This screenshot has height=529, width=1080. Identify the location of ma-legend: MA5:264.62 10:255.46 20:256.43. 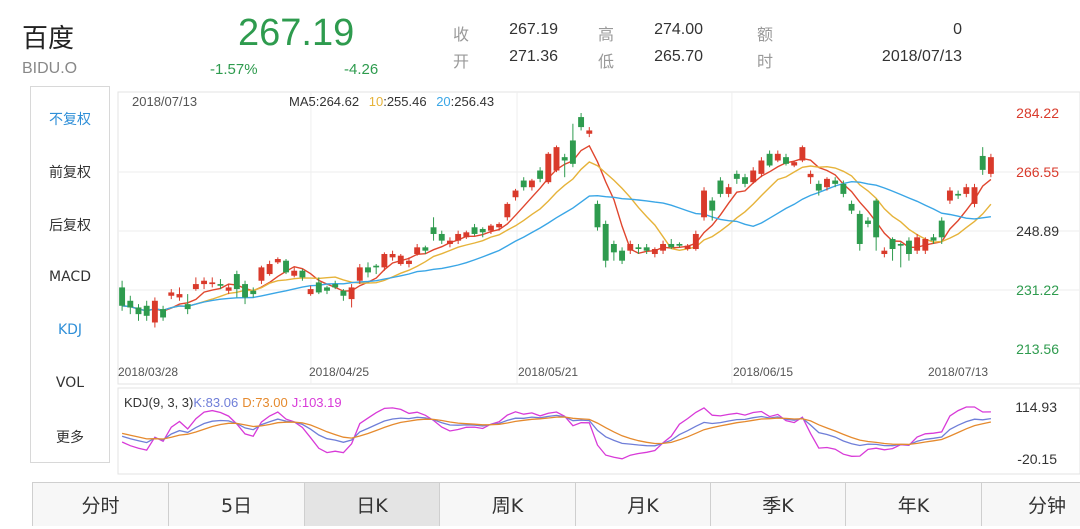
(391, 101).